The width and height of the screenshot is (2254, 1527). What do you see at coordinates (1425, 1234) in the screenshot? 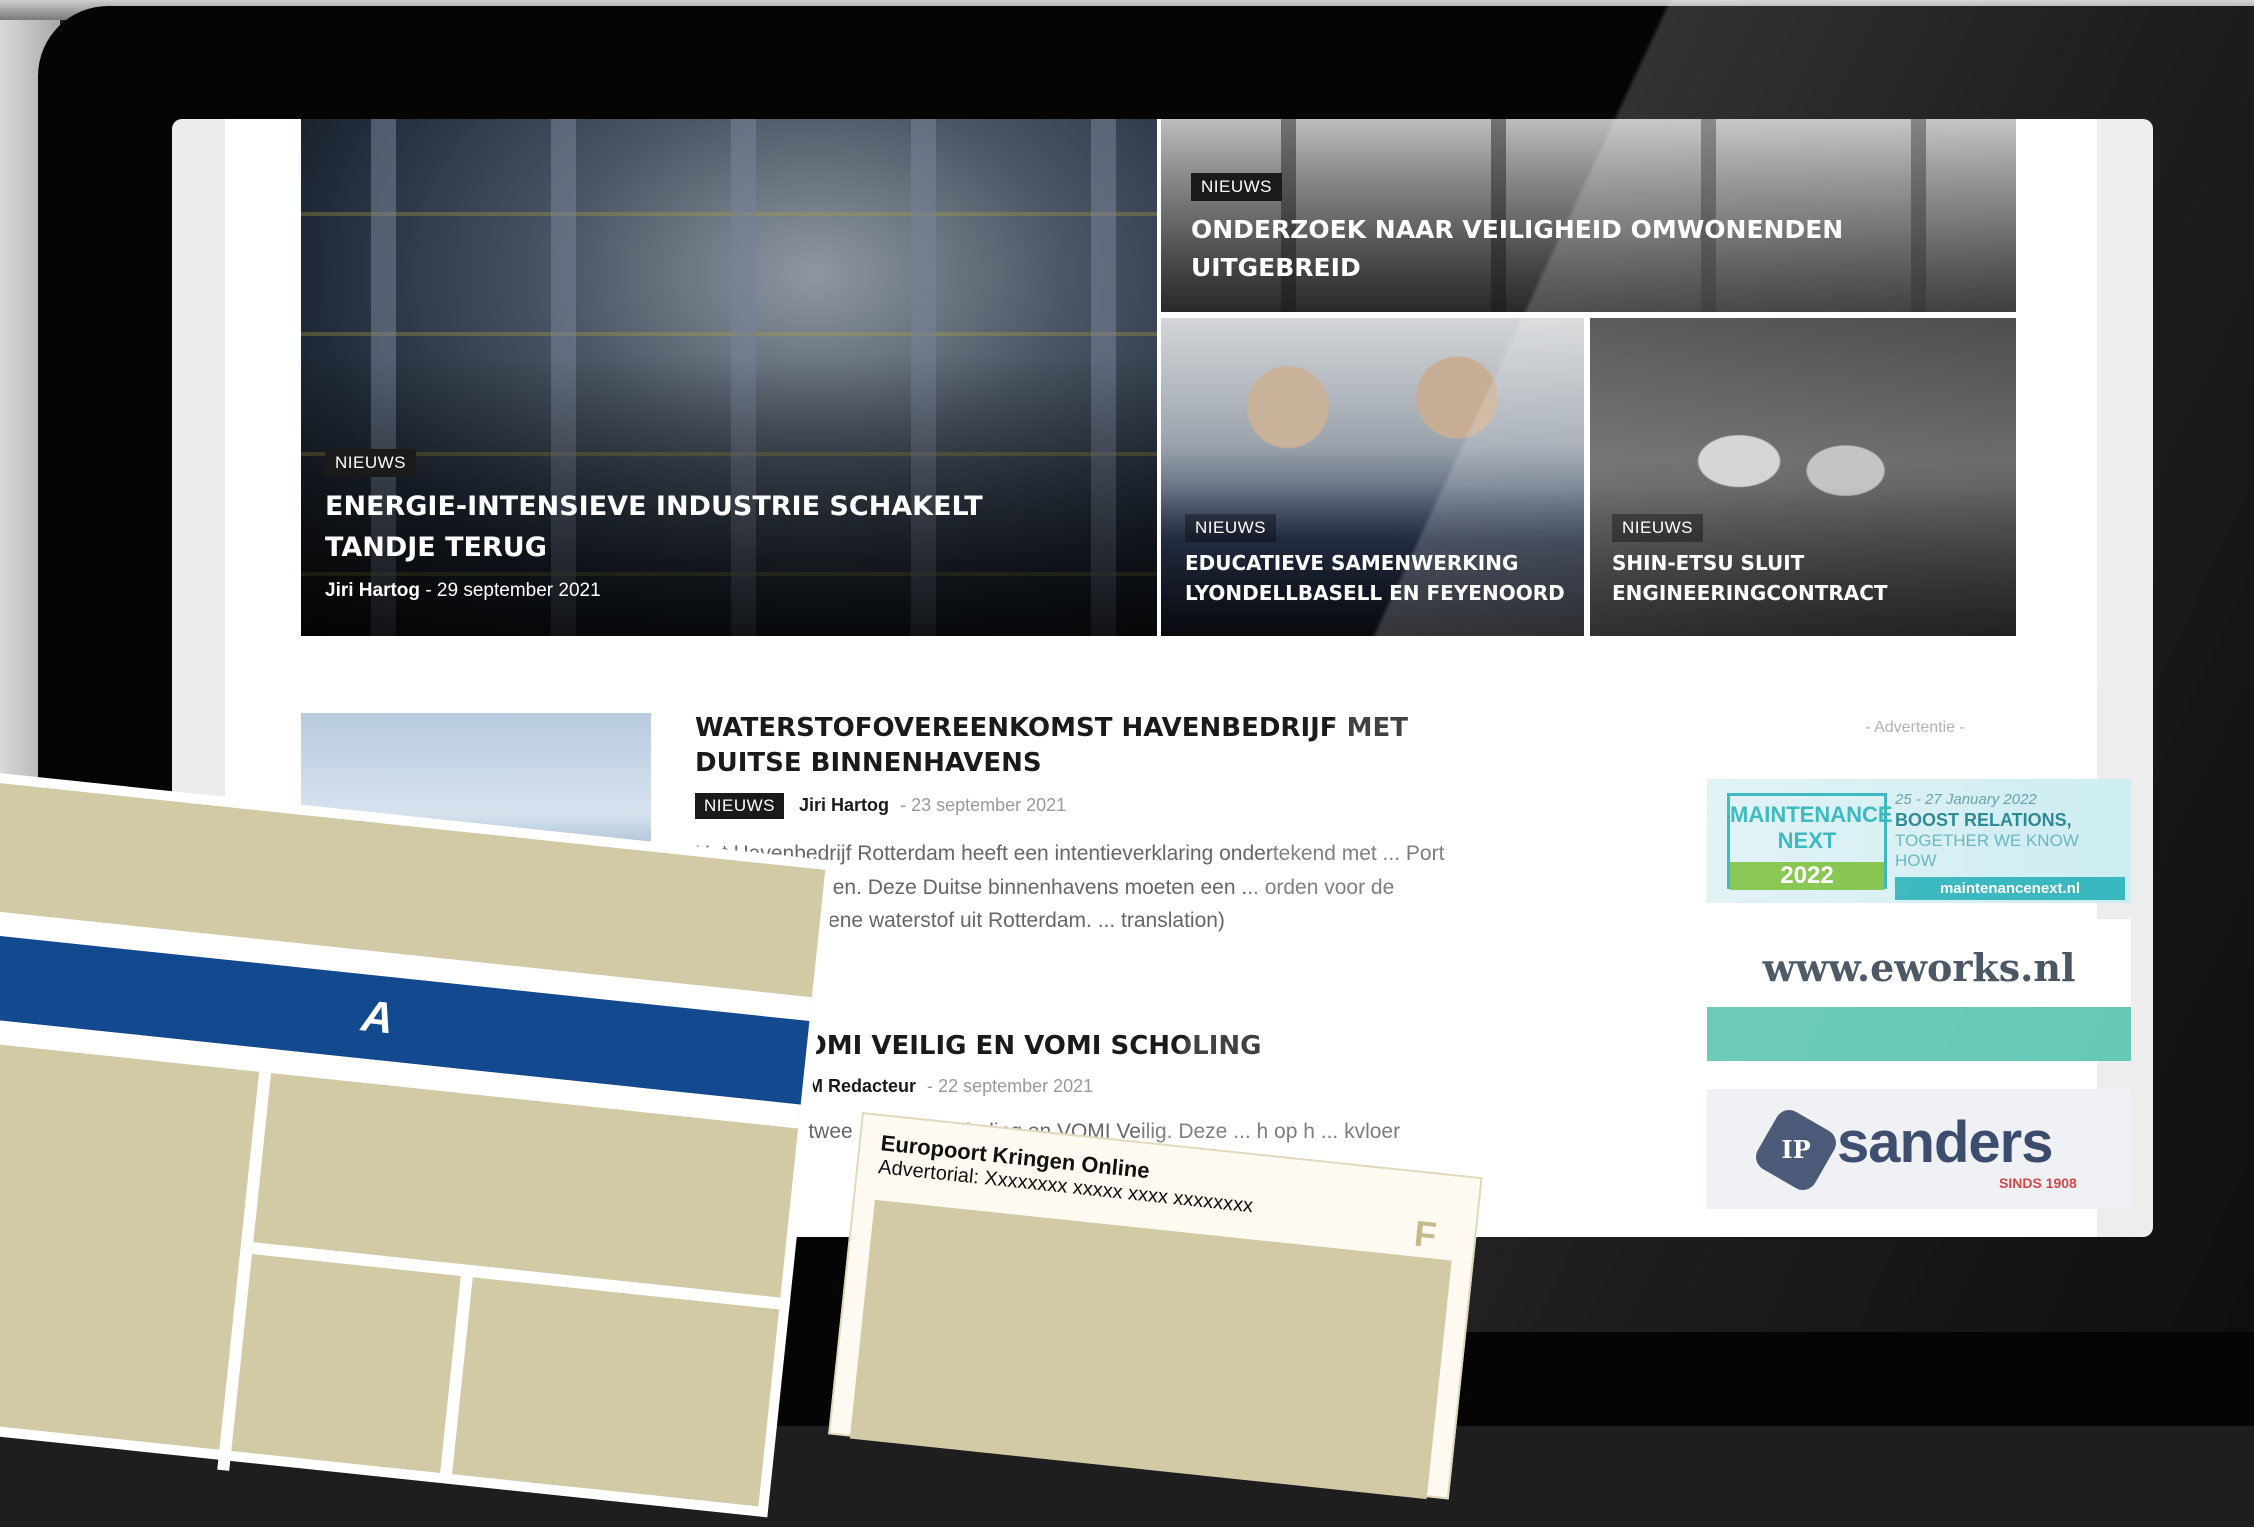
I see `card-f-letter: F` at bounding box center [1425, 1234].